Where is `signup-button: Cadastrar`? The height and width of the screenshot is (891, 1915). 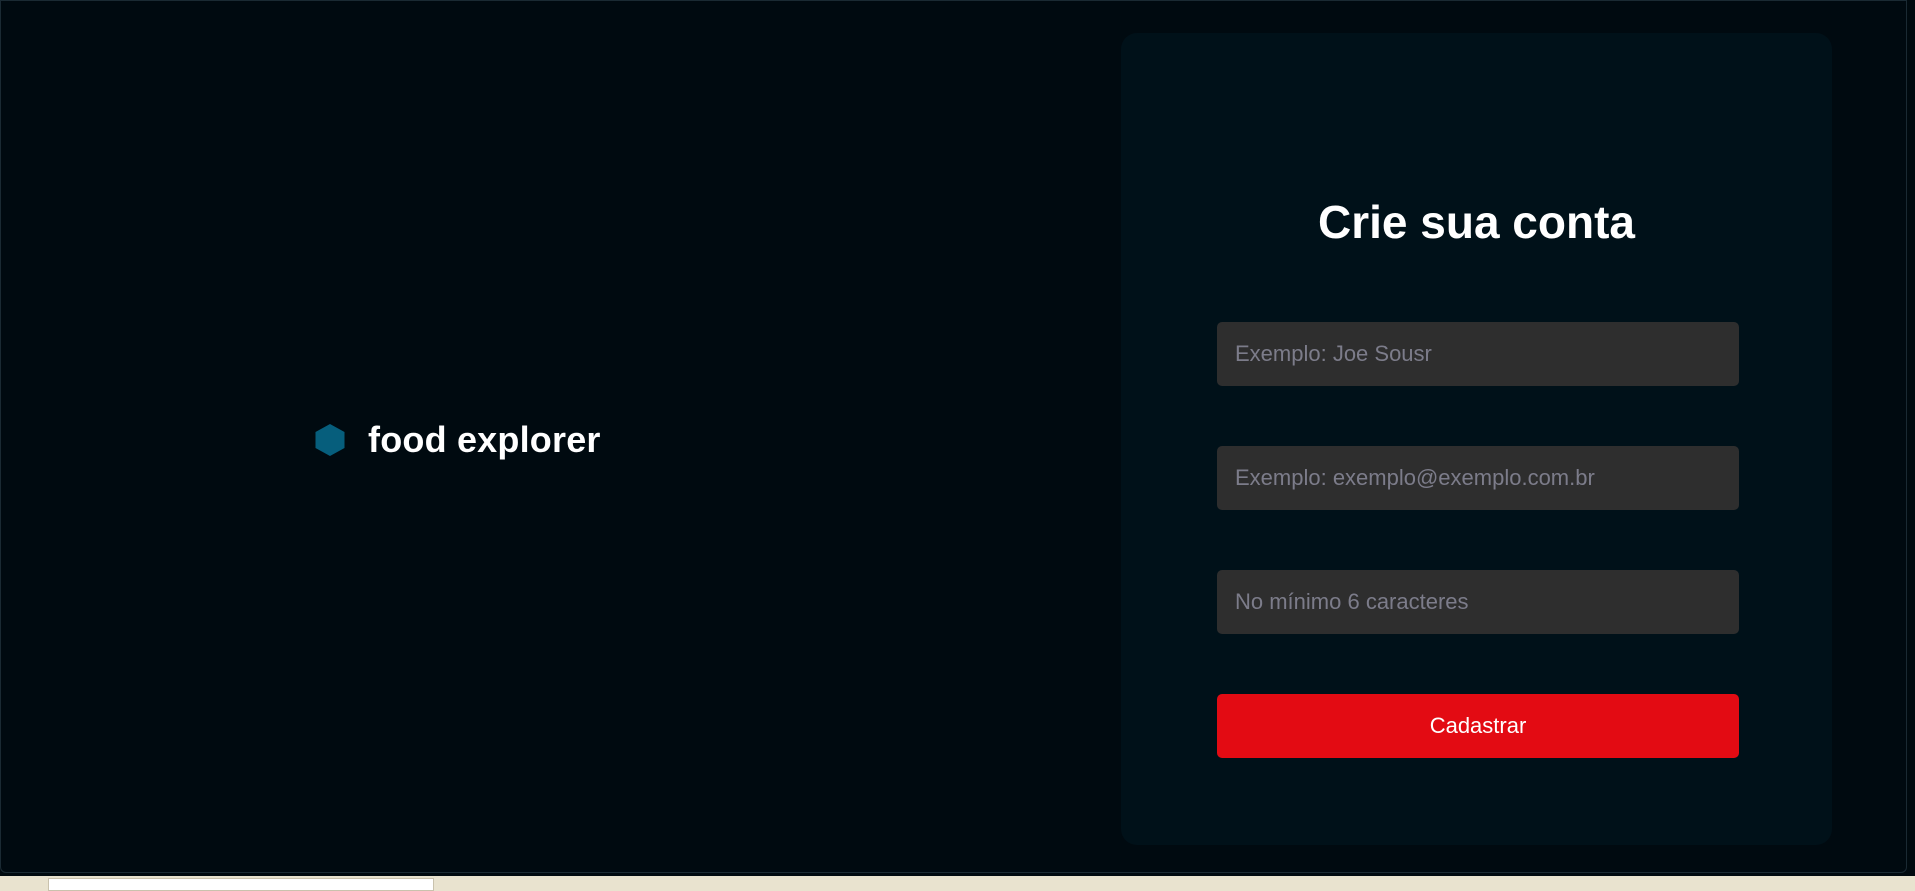 signup-button: Cadastrar is located at coordinates (1478, 726).